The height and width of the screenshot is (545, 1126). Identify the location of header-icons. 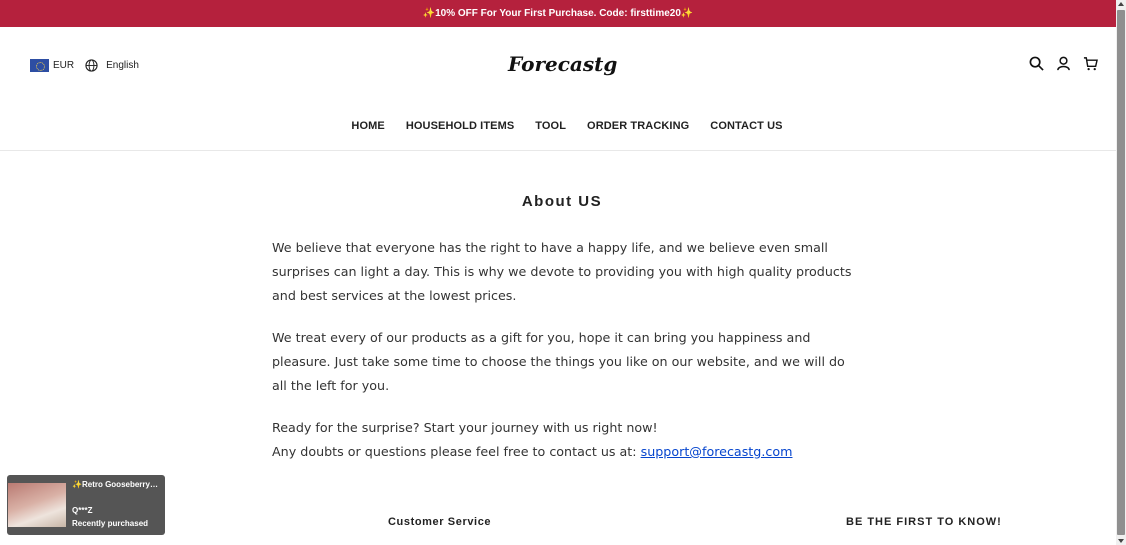
(1063, 64).